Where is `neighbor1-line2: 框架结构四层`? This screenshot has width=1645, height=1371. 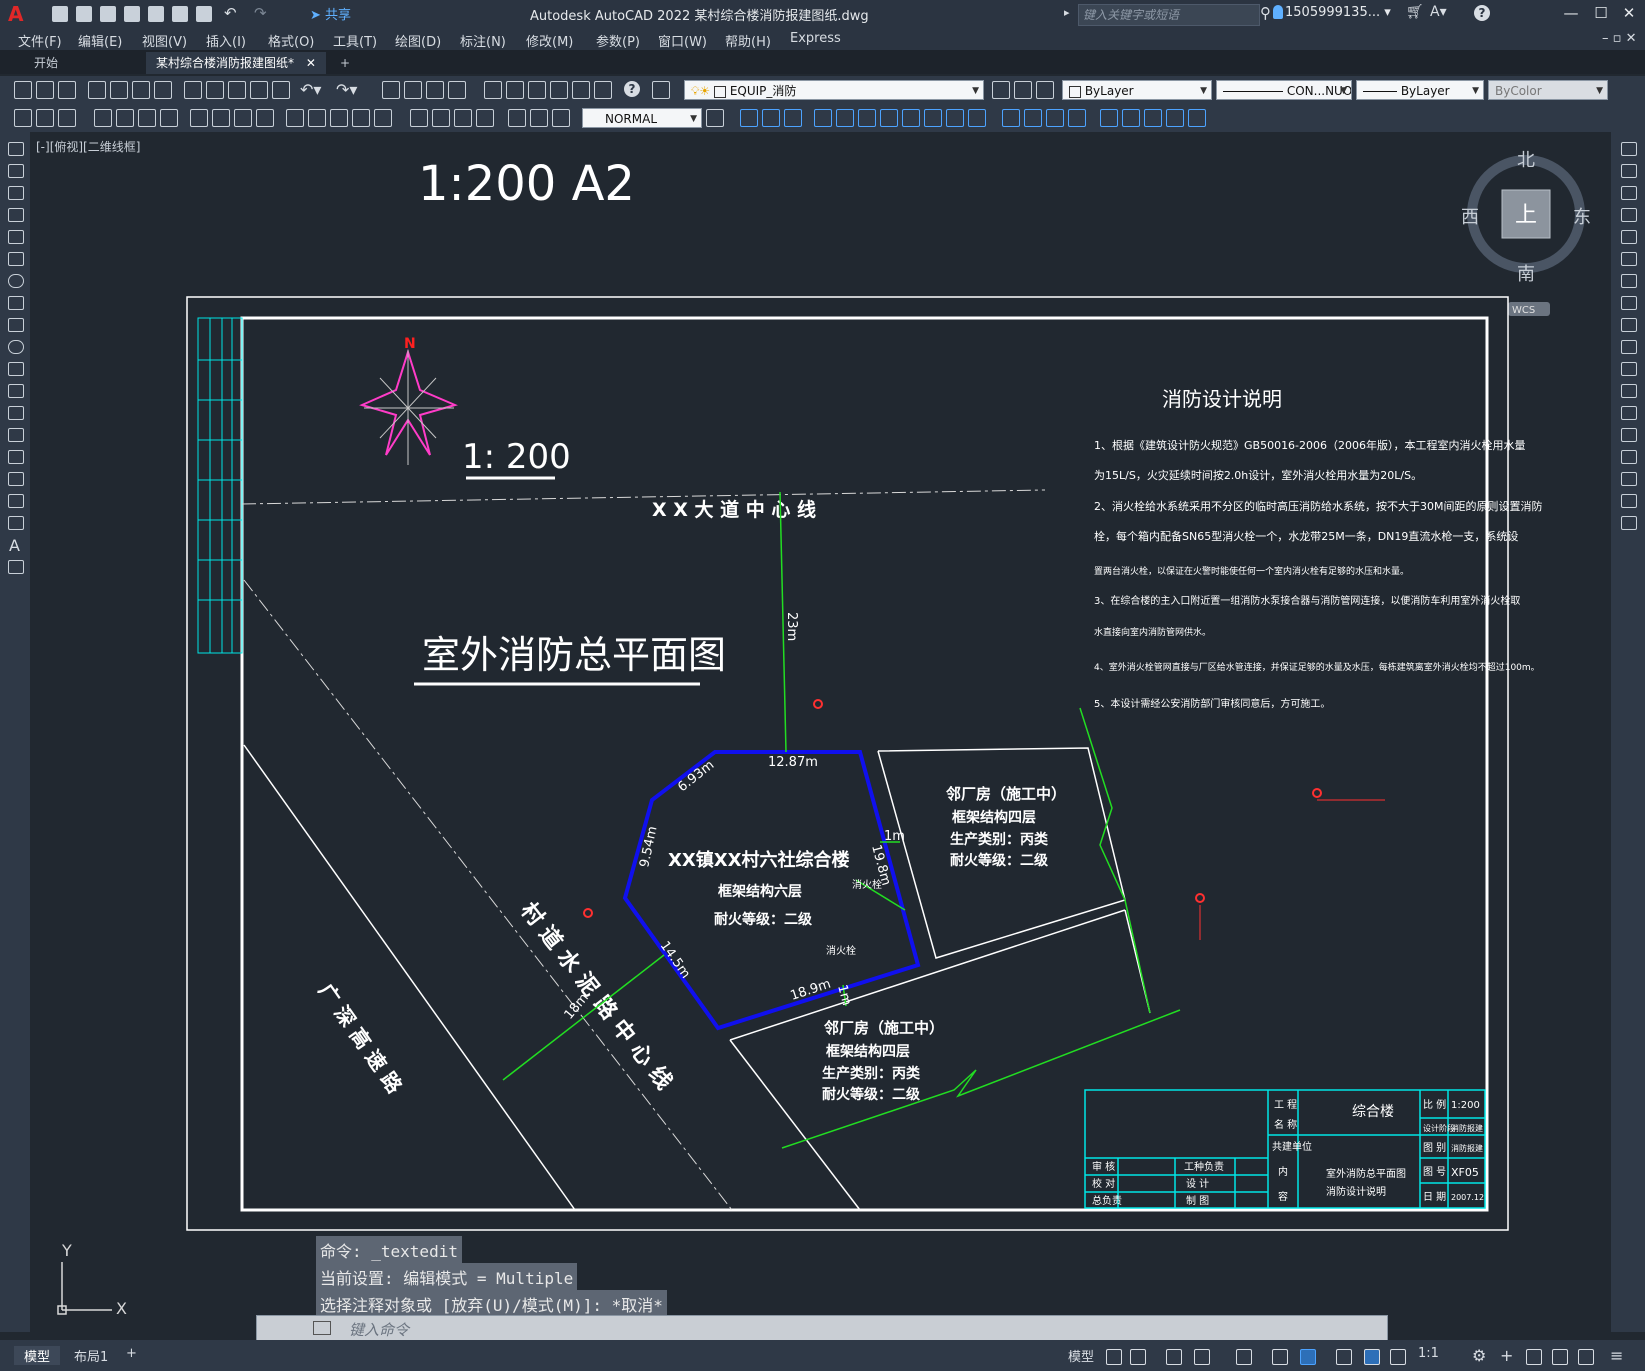 neighbor1-line2: 框架结构四层 is located at coordinates (994, 817).